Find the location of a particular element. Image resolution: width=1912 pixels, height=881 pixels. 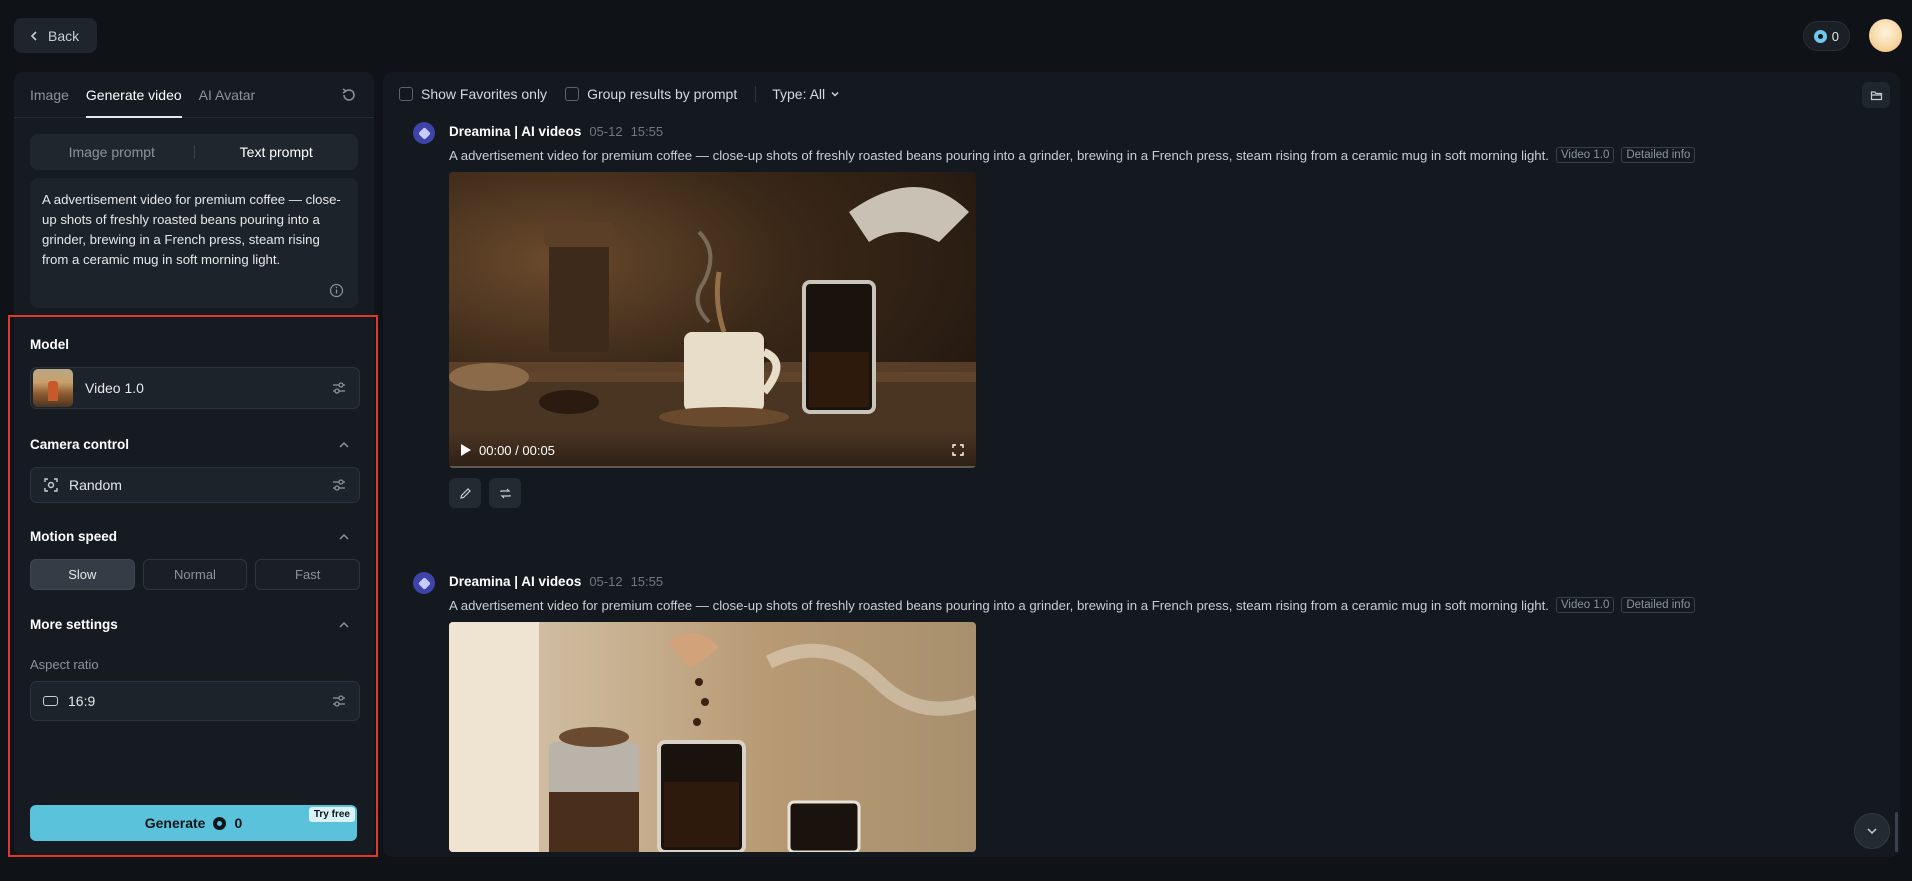

aspect-ratio-icon is located at coordinates (50, 701).